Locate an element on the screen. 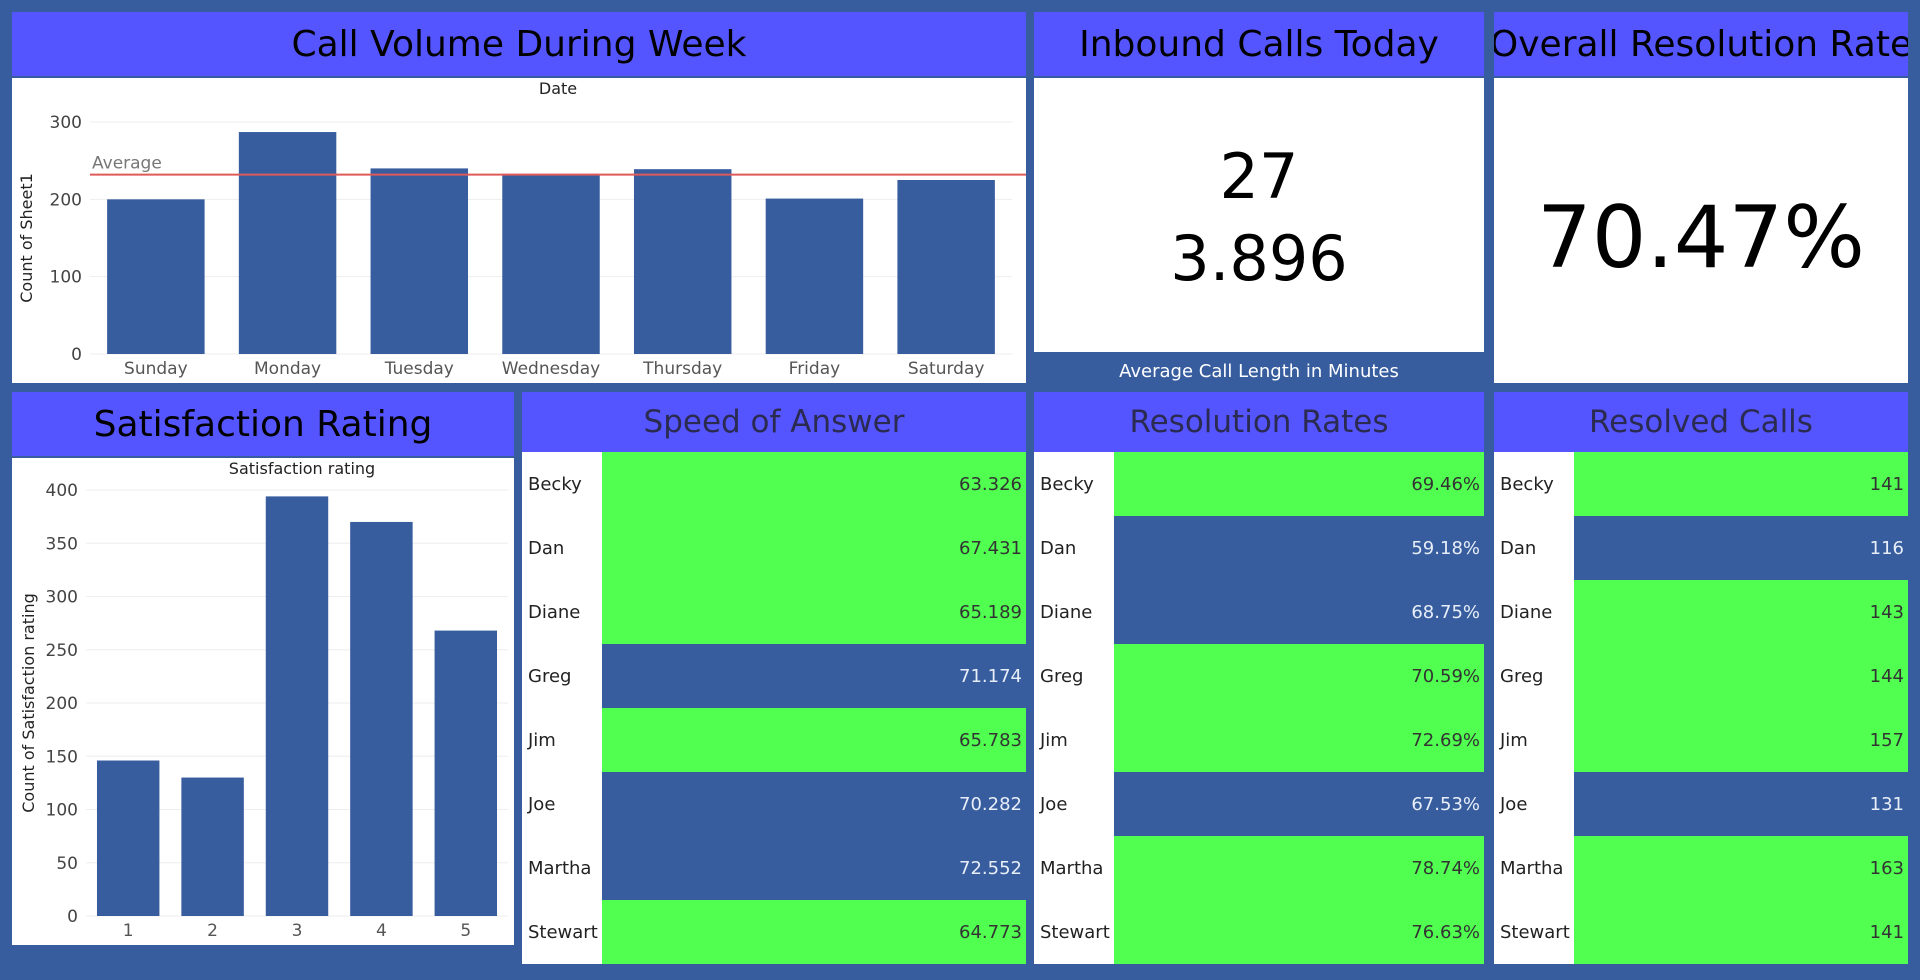 The height and width of the screenshot is (980, 1920). inbound-calls-value: 27 is located at coordinates (1259, 176).